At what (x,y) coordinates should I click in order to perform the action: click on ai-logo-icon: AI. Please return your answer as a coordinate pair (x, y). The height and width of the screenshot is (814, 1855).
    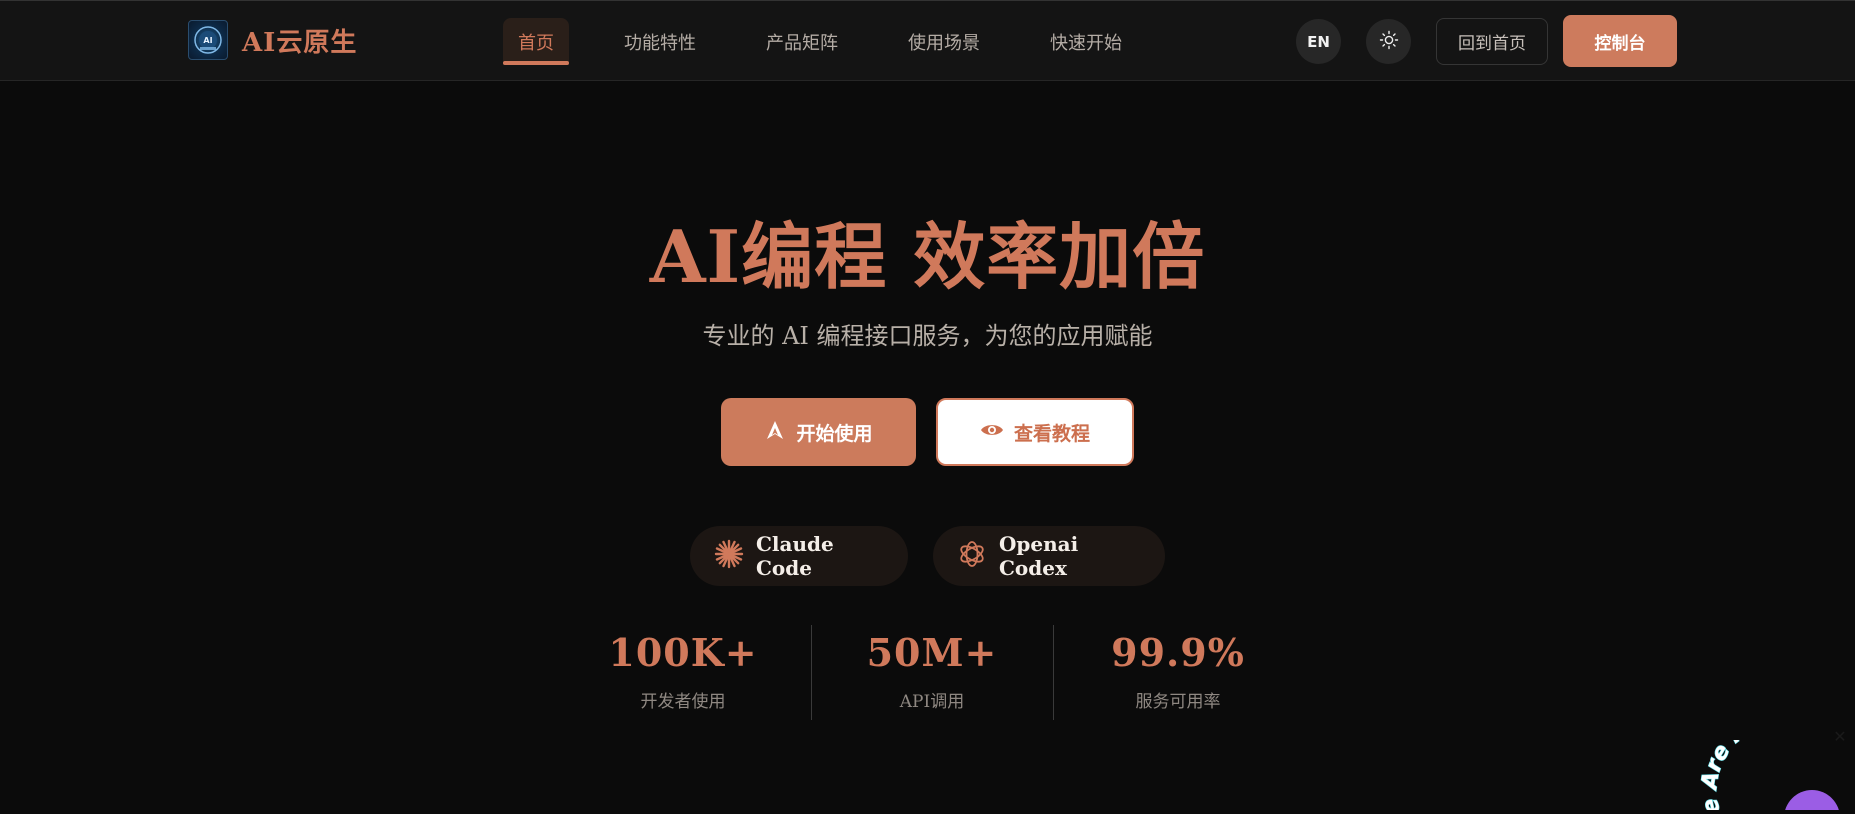
    Looking at the image, I should click on (208, 40).